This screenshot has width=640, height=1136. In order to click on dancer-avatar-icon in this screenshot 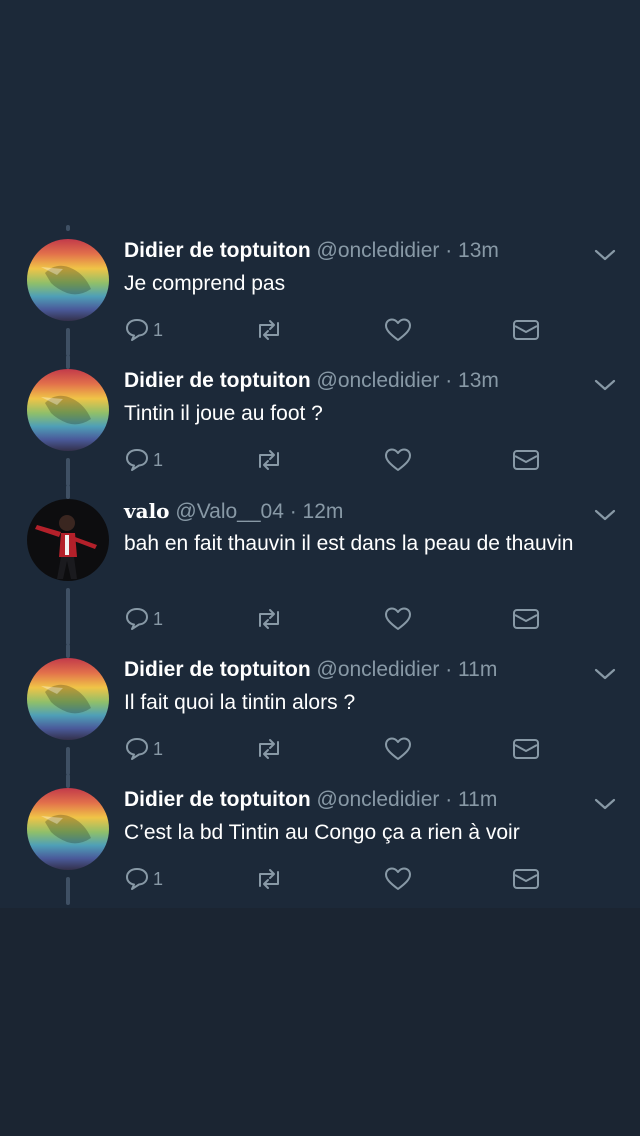, I will do `click(68, 540)`.